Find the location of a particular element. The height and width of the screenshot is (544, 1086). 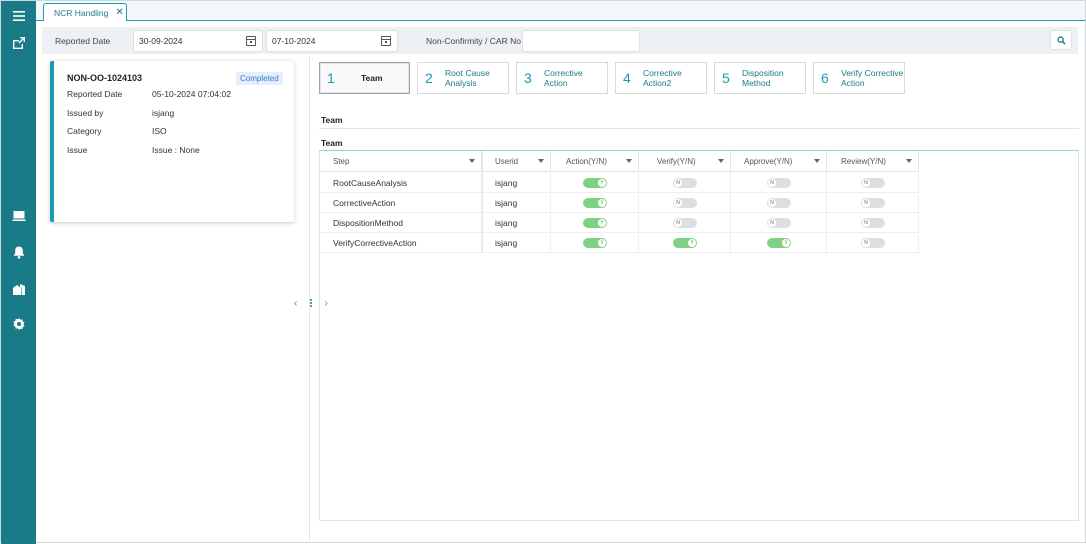

settings-icon is located at coordinates (18, 323).